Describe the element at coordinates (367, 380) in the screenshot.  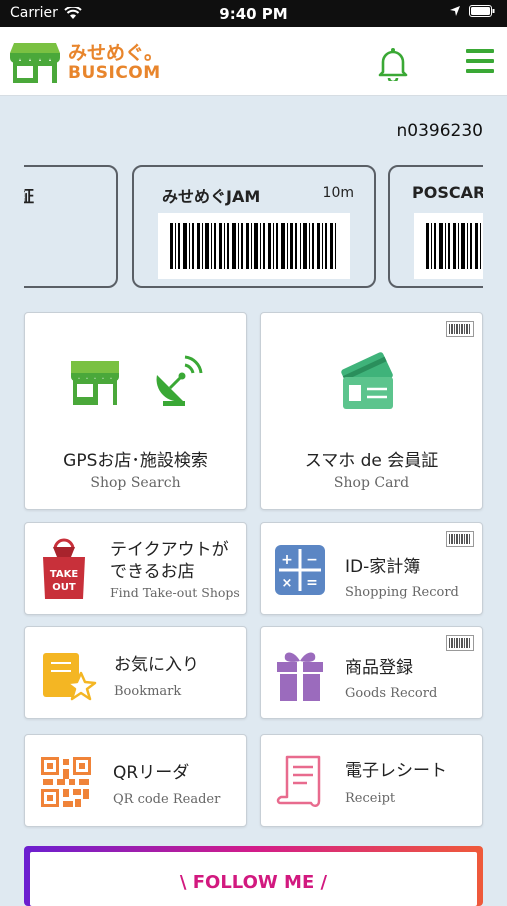
I see `member-card-icon` at that location.